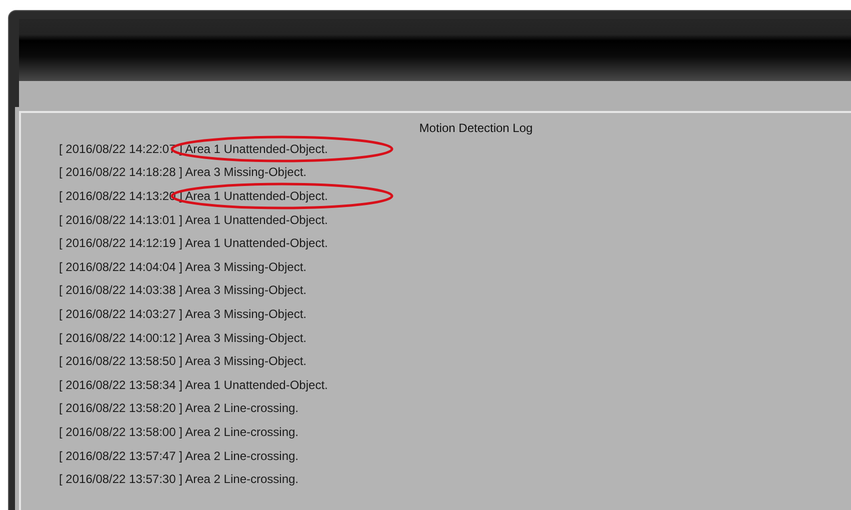  What do you see at coordinates (193, 385) in the screenshot?
I see `log-entry: [ 2016/08/22 13:58:34 ] Area 1 Unattended-Object.` at bounding box center [193, 385].